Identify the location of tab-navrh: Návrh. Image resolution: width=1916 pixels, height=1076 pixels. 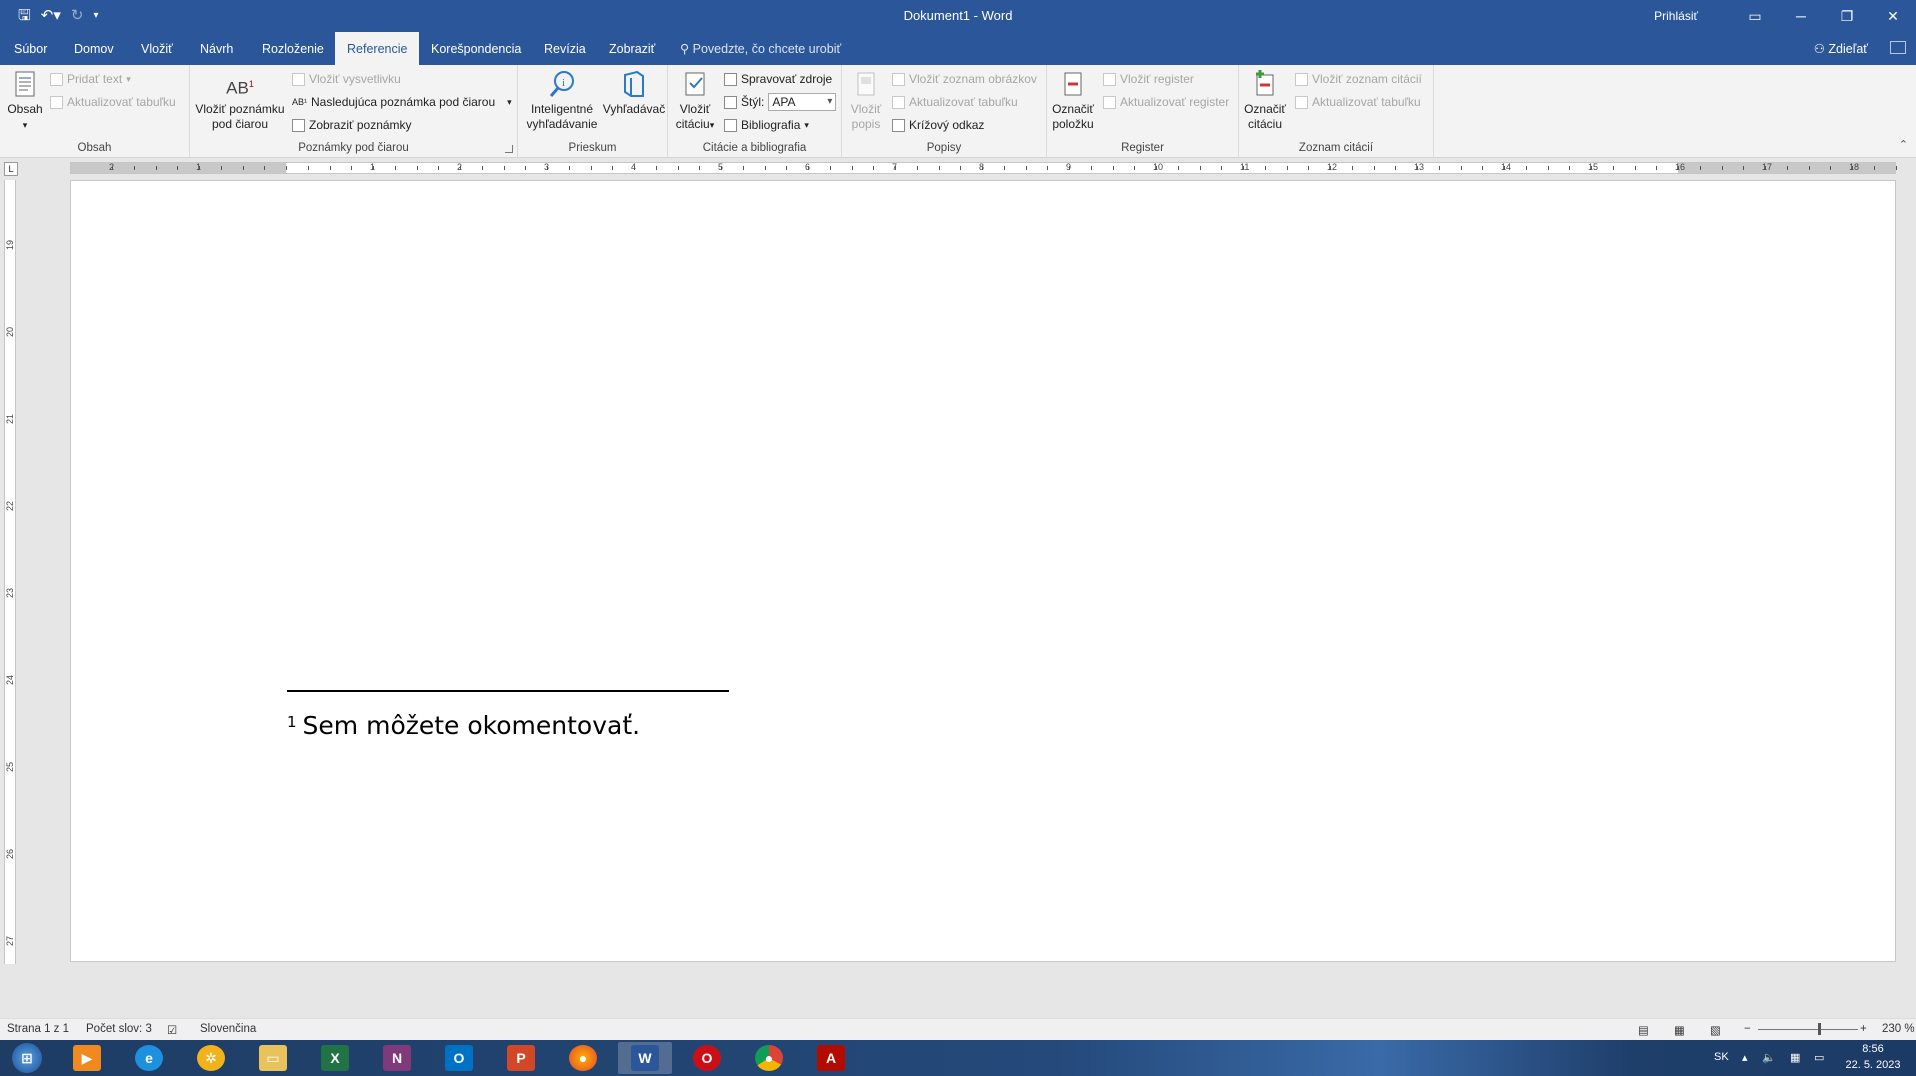
(216, 48).